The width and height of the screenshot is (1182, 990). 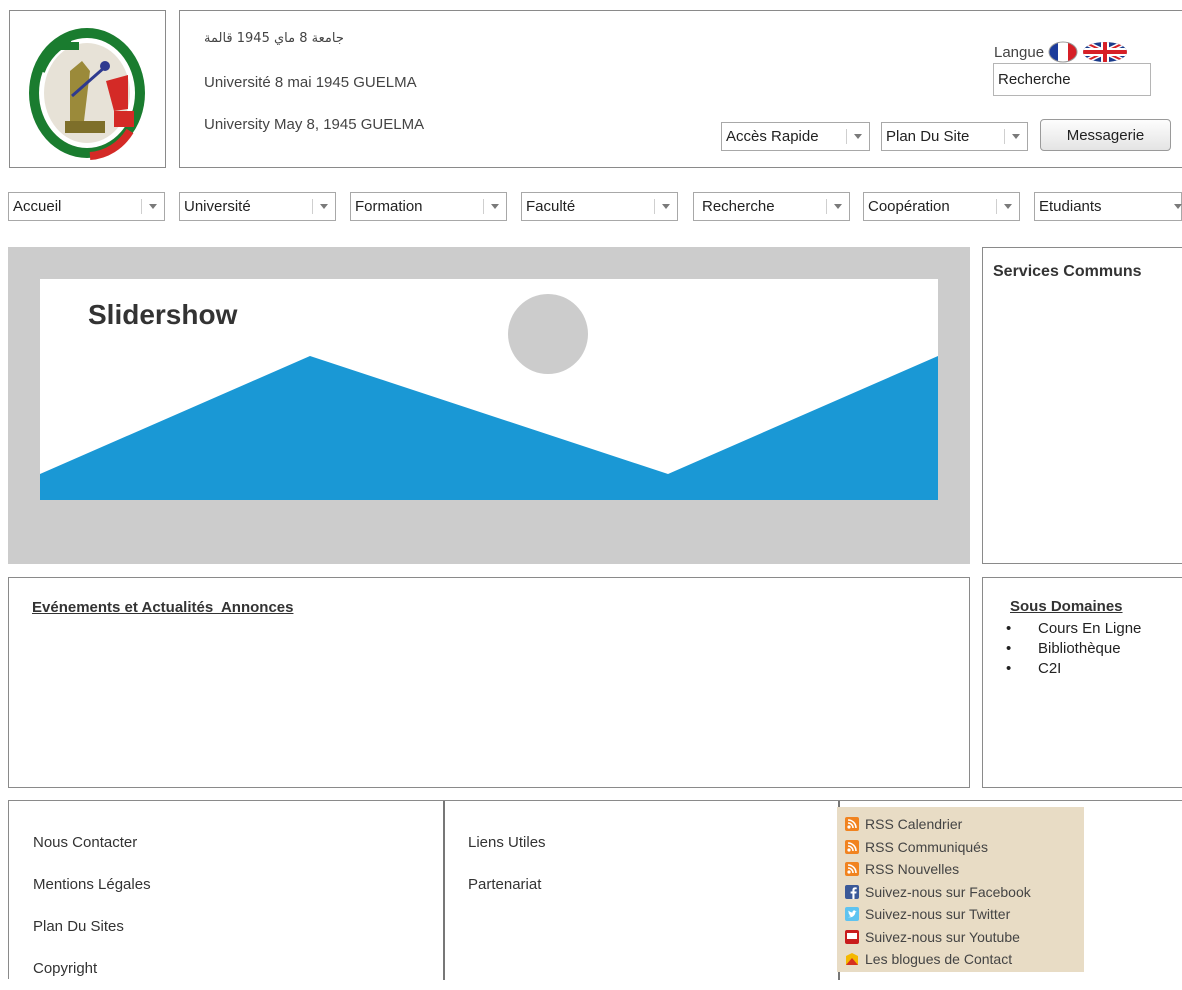 What do you see at coordinates (964, 937) in the screenshot?
I see `social-link-youtube: Suivez-nous sur Youtube` at bounding box center [964, 937].